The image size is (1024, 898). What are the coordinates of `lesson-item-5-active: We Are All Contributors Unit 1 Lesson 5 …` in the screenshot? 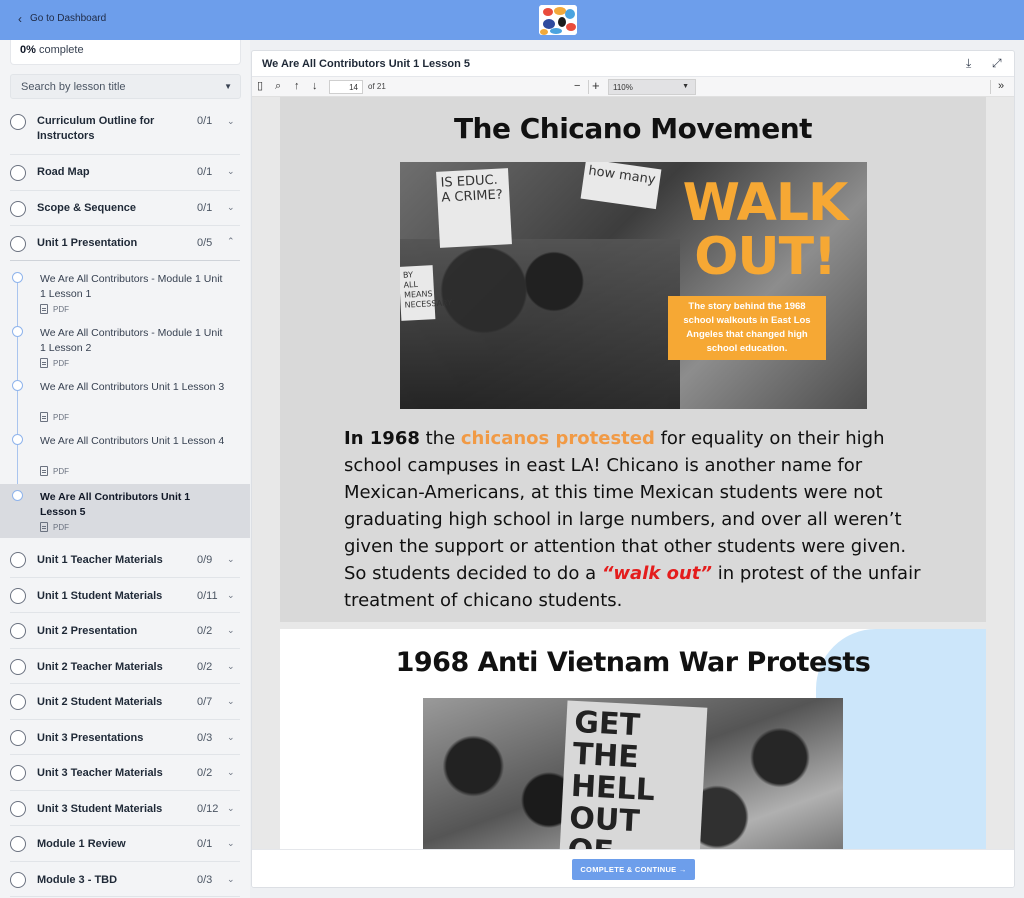 It's located at (125, 511).